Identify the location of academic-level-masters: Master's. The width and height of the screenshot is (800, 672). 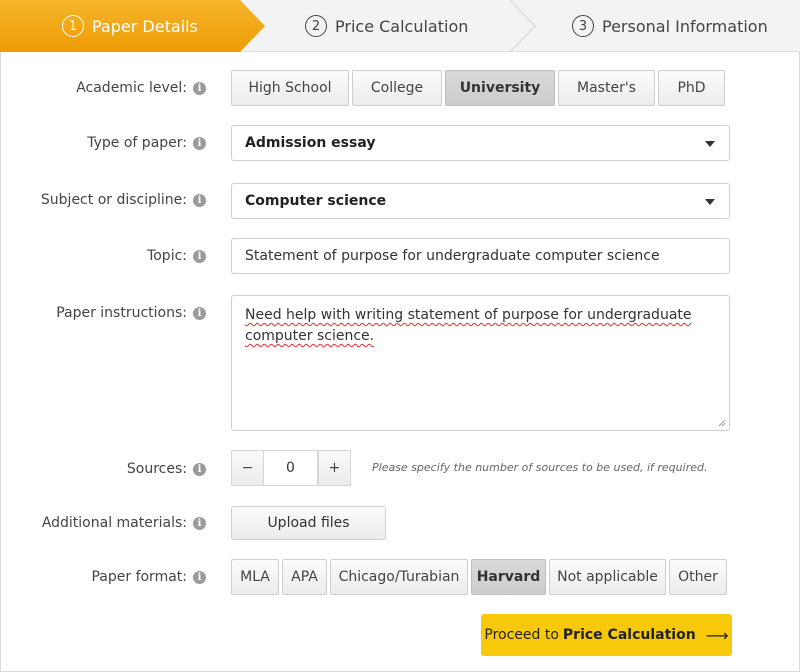
(606, 88).